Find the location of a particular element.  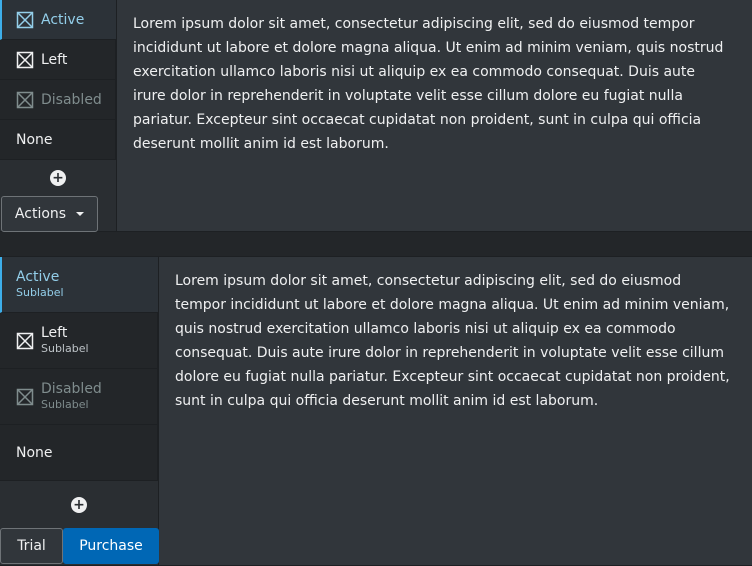

tab-disabled: Disabled Sublabel is located at coordinates (79, 397).